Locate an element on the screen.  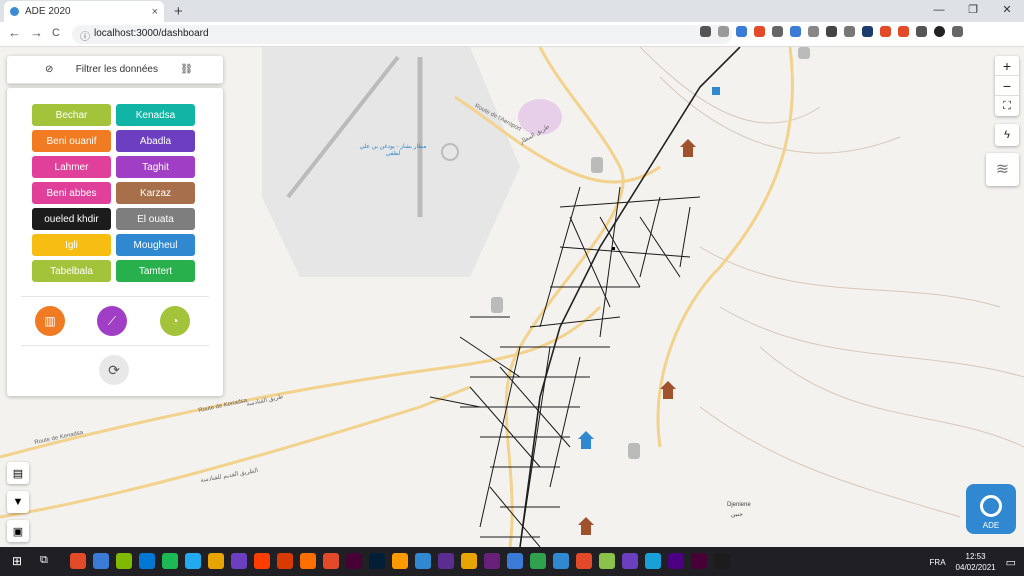
browser-tab: ADE 2020 × is located at coordinates (84, 11).